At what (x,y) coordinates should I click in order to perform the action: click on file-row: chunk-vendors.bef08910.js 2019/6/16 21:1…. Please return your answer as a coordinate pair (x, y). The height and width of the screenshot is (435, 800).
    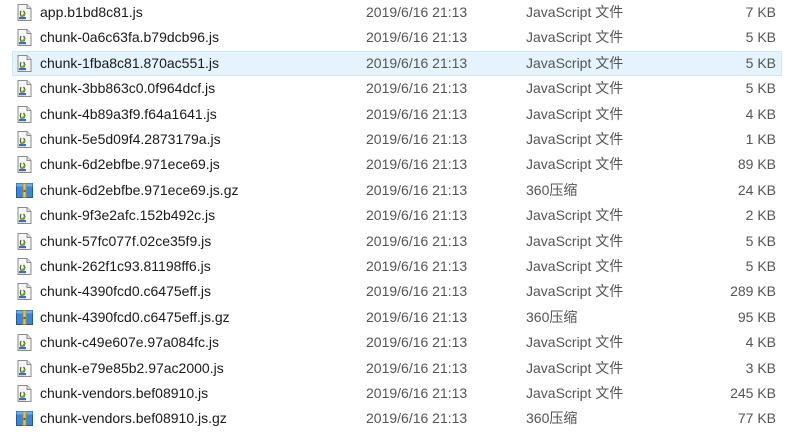
    Looking at the image, I should click on (397, 393).